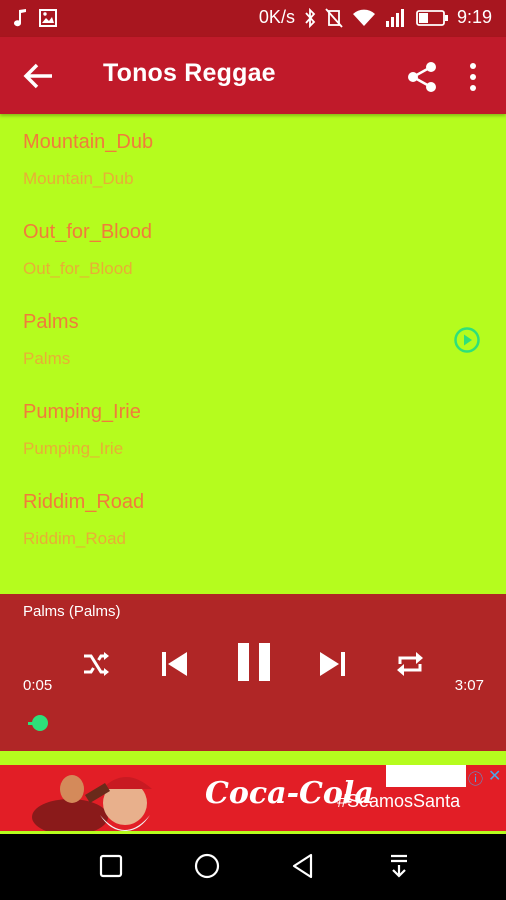  I want to click on track-title: Mountain_Dub, so click(88, 142).